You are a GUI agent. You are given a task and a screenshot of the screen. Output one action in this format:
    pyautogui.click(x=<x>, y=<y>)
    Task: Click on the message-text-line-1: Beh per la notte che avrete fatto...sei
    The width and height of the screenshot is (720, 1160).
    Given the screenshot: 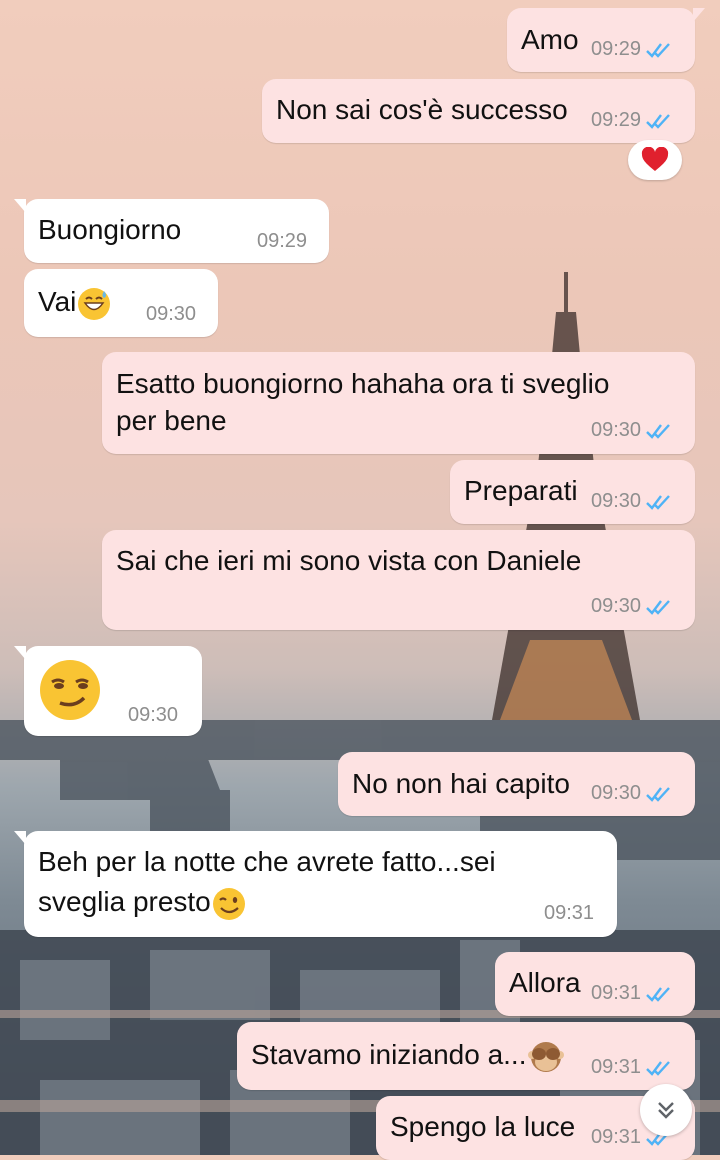 What is the action you would take?
    pyautogui.click(x=267, y=861)
    